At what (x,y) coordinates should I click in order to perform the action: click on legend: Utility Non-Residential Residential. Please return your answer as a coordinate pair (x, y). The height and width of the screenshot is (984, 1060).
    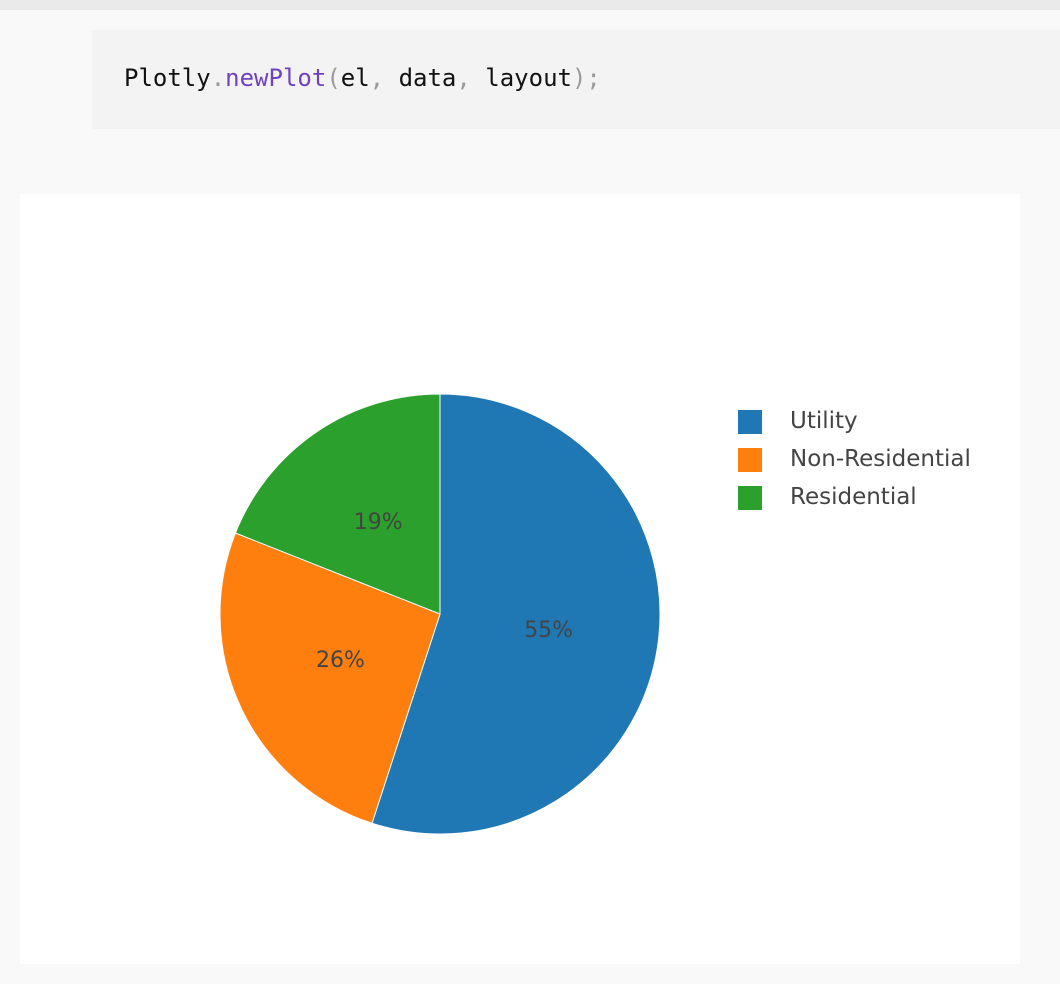
    Looking at the image, I should click on (873, 461).